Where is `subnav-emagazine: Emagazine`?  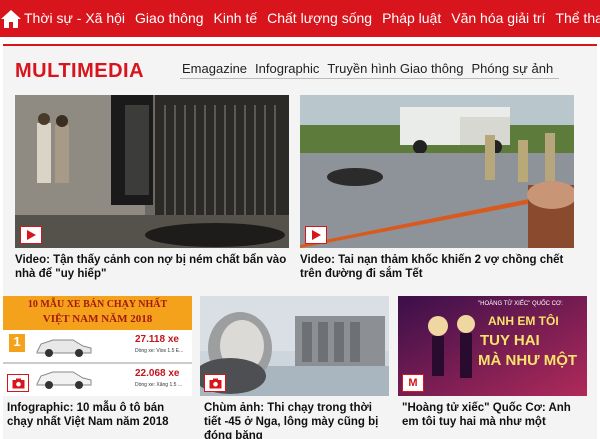
subnav-emagazine: Emagazine is located at coordinates (217, 70).